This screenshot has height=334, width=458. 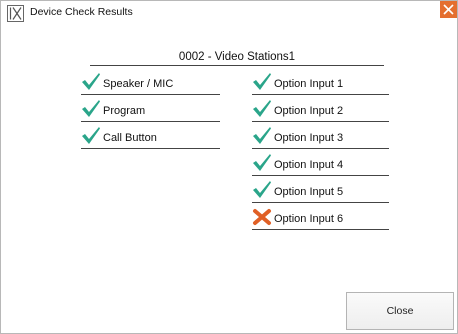 What do you see at coordinates (138, 84) in the screenshot?
I see `check-item-label: Speaker / MIC` at bounding box center [138, 84].